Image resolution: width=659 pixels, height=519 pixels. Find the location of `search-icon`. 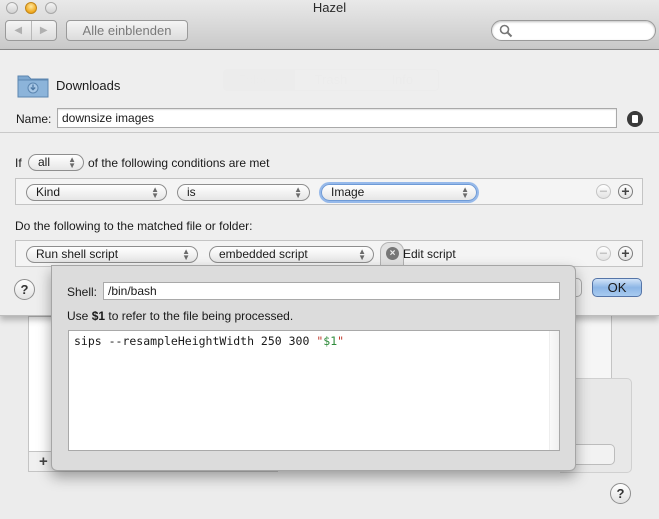

search-icon is located at coordinates (506, 31).